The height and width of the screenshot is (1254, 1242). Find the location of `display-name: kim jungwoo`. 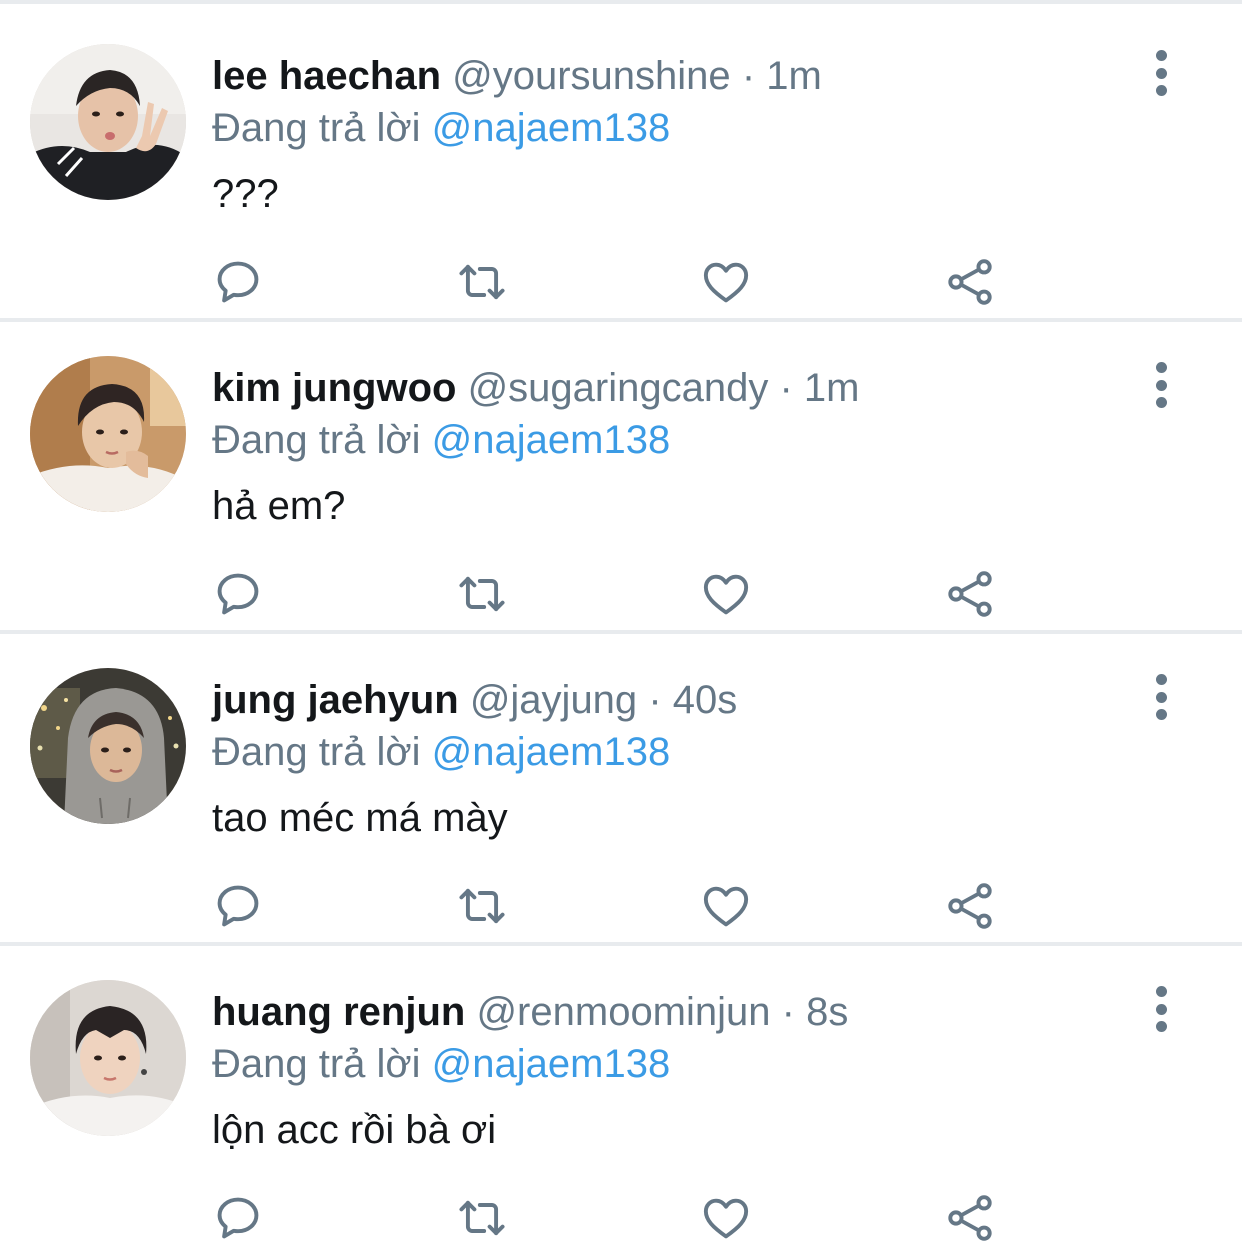

display-name: kim jungwoo is located at coordinates (334, 388).